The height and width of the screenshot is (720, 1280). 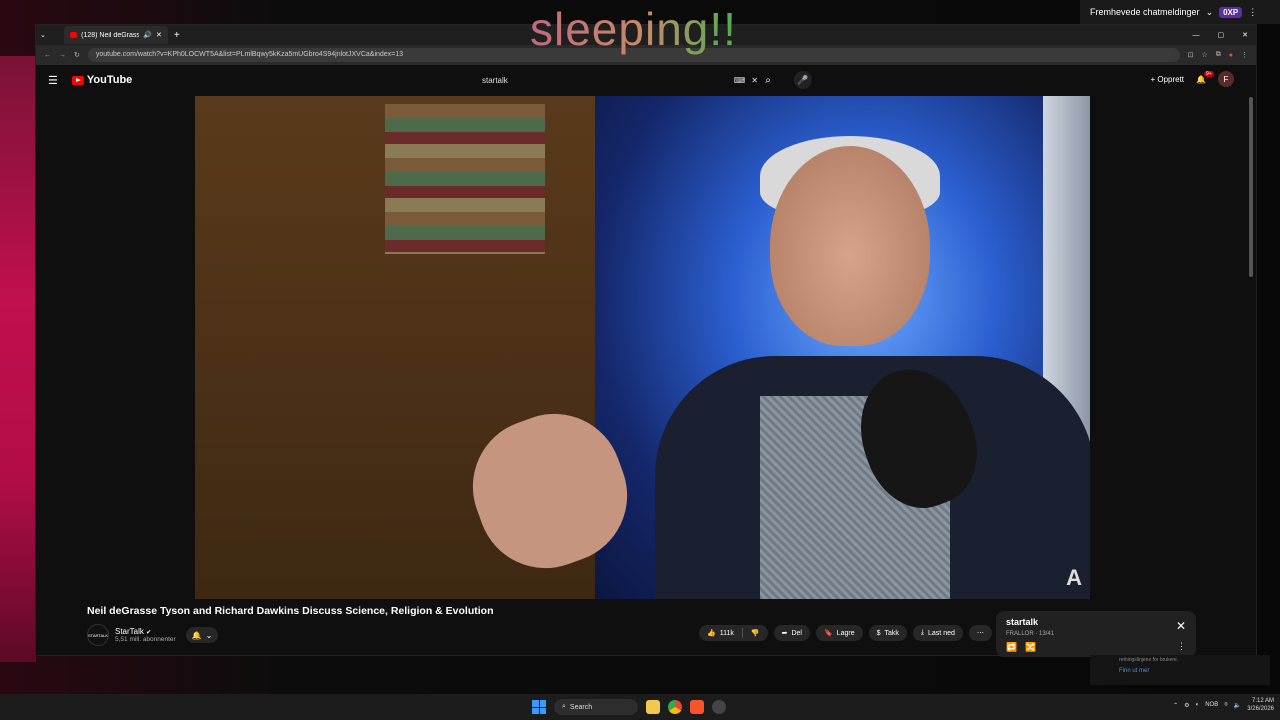 What do you see at coordinates (754, 80) in the screenshot?
I see `clear-search-icon: ✕` at bounding box center [754, 80].